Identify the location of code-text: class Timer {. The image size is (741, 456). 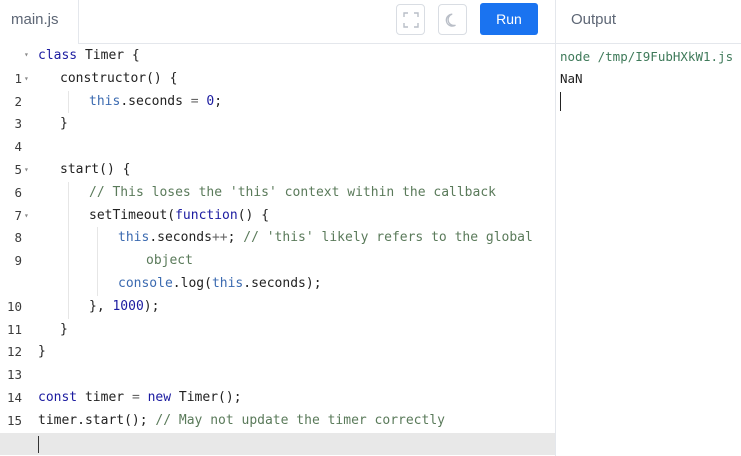
(89, 55).